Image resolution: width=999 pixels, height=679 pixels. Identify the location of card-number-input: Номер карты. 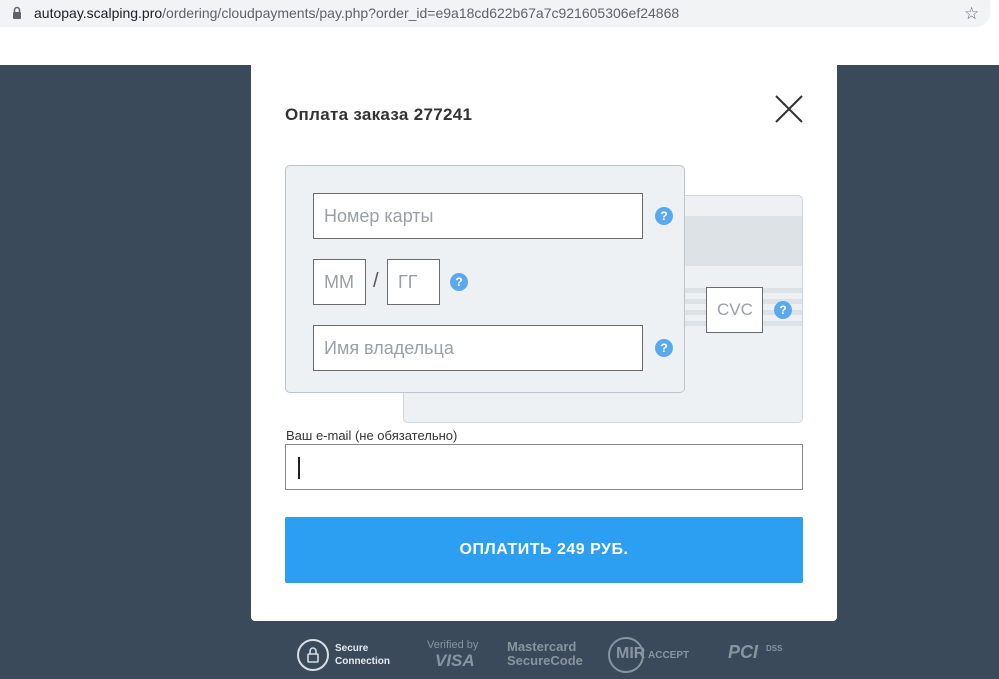
(478, 216).